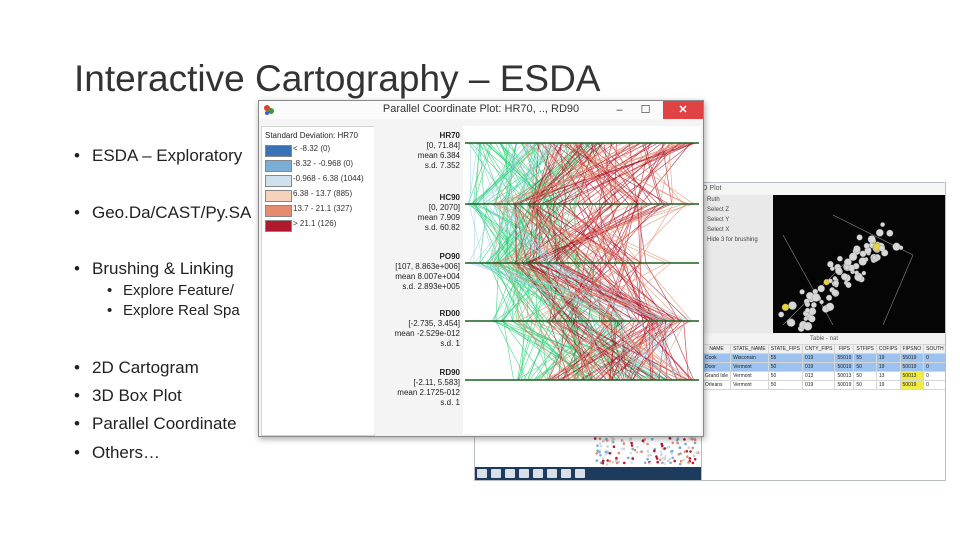  Describe the element at coordinates (167, 155) in the screenshot. I see `bullet-text: ESDA – Exploratory` at that location.